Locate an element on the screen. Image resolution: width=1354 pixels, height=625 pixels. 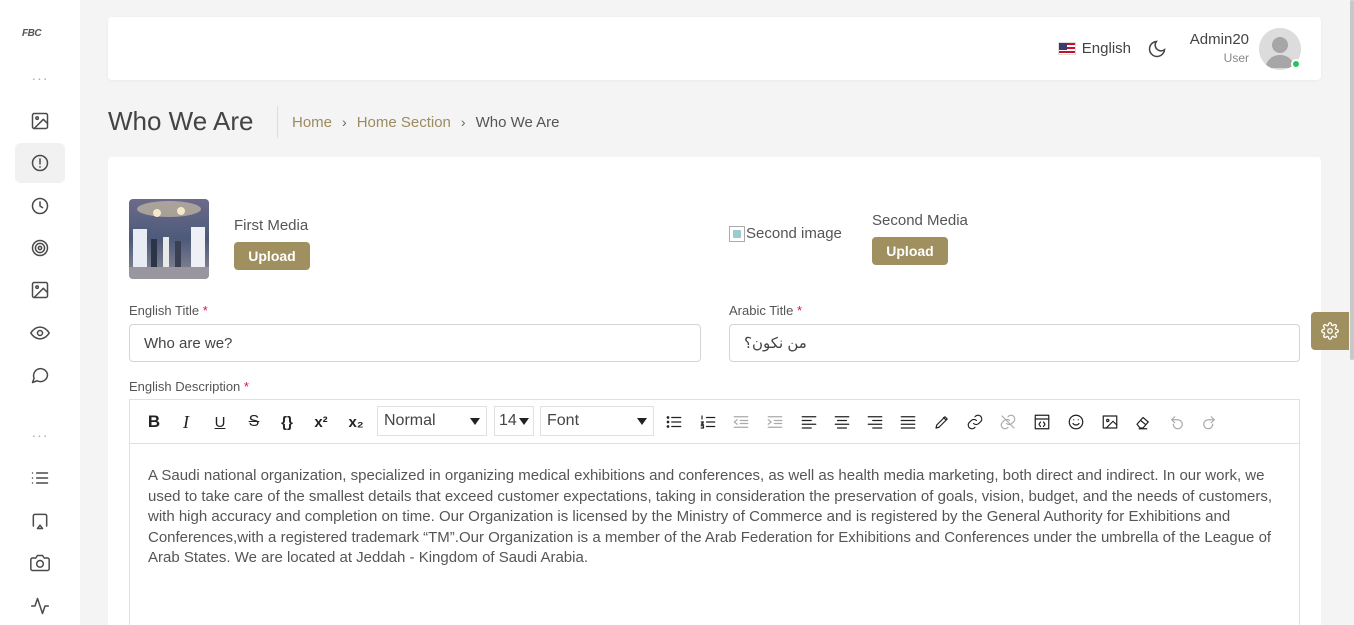
sidebar-item-history is located at coordinates (40, 206).